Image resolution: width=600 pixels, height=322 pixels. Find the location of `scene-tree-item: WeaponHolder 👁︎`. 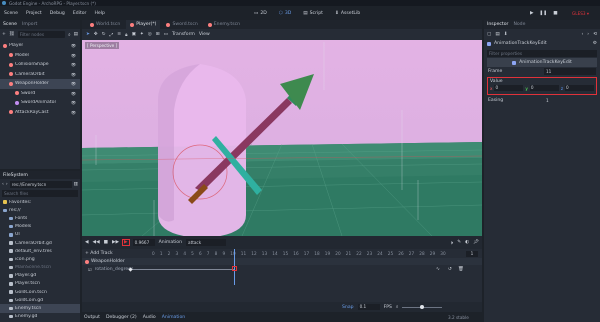

scene-tree-item: WeaponHolder 👁︎ is located at coordinates (40, 84).